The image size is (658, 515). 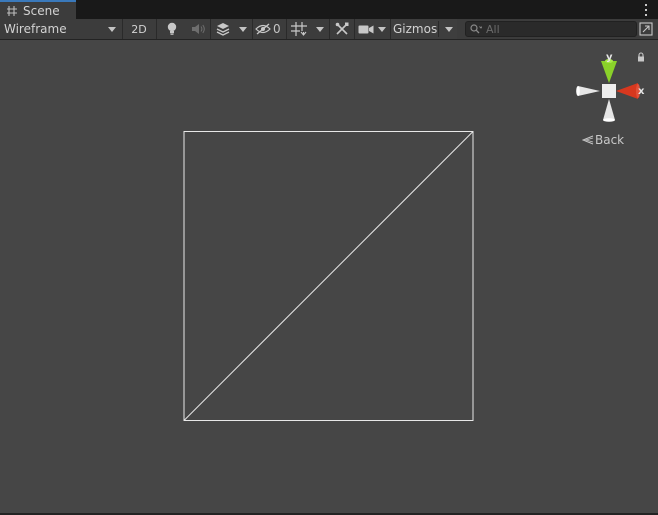 I want to click on tab-scene: Scene, so click(x=38, y=9).